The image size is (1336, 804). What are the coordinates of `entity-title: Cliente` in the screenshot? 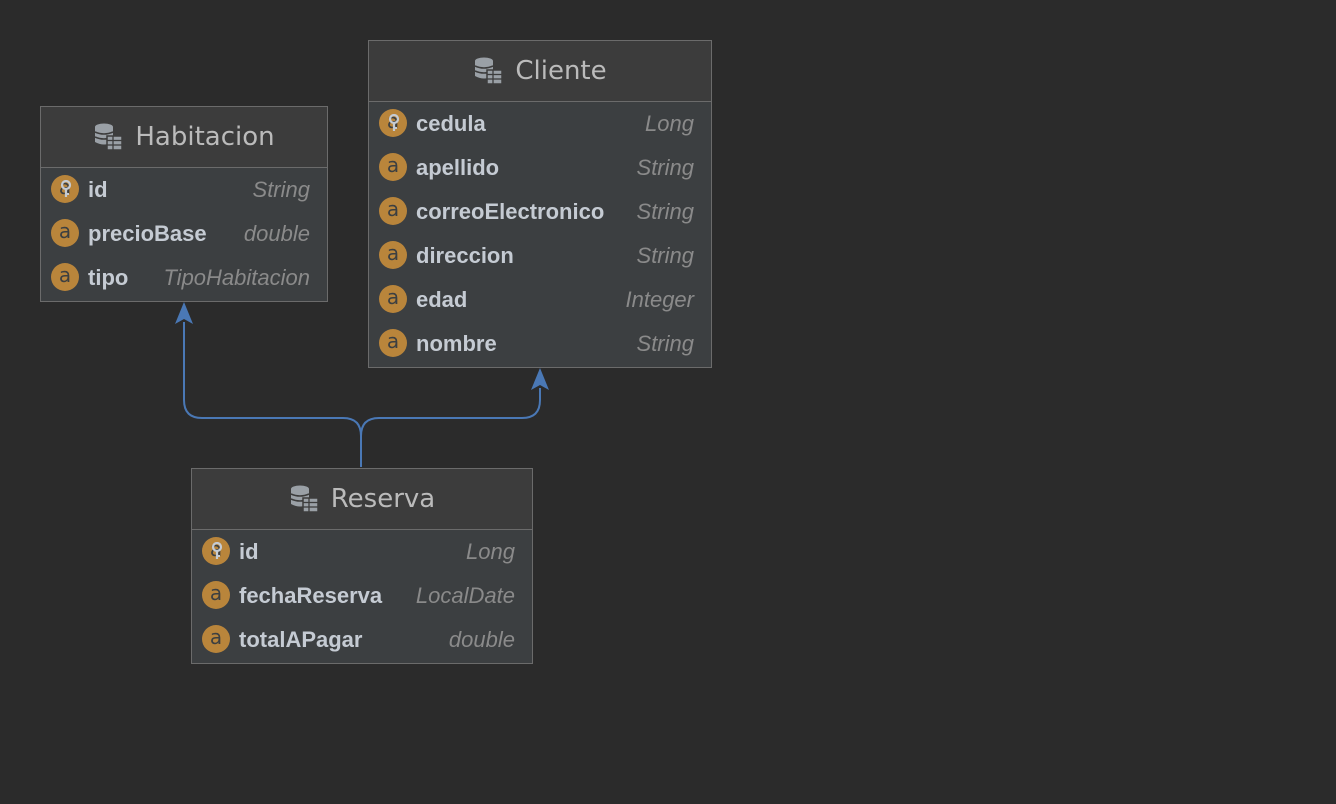 It's located at (561, 71).